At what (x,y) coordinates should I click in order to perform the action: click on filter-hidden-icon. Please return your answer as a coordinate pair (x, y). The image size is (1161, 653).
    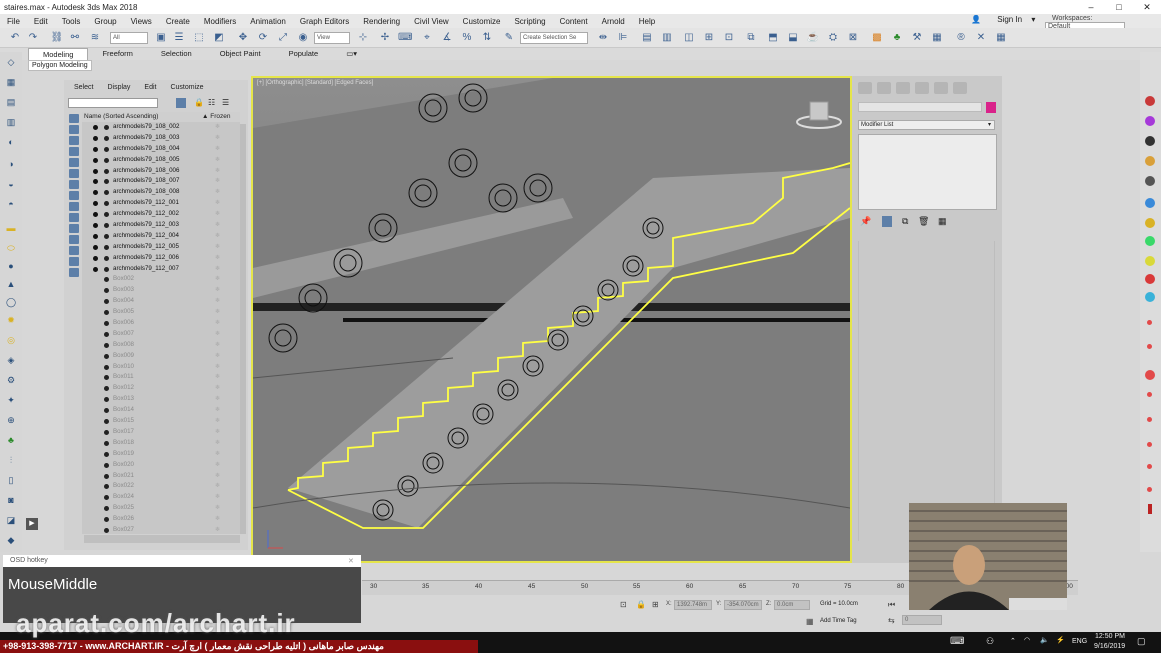
    Looking at the image, I should click on (74, 239).